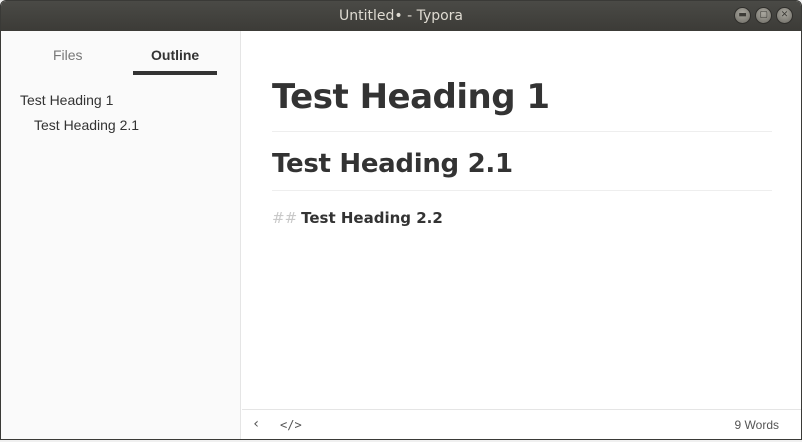 This screenshot has width=802, height=442. What do you see at coordinates (256, 424) in the screenshot?
I see `chevron-left-icon: ‹` at bounding box center [256, 424].